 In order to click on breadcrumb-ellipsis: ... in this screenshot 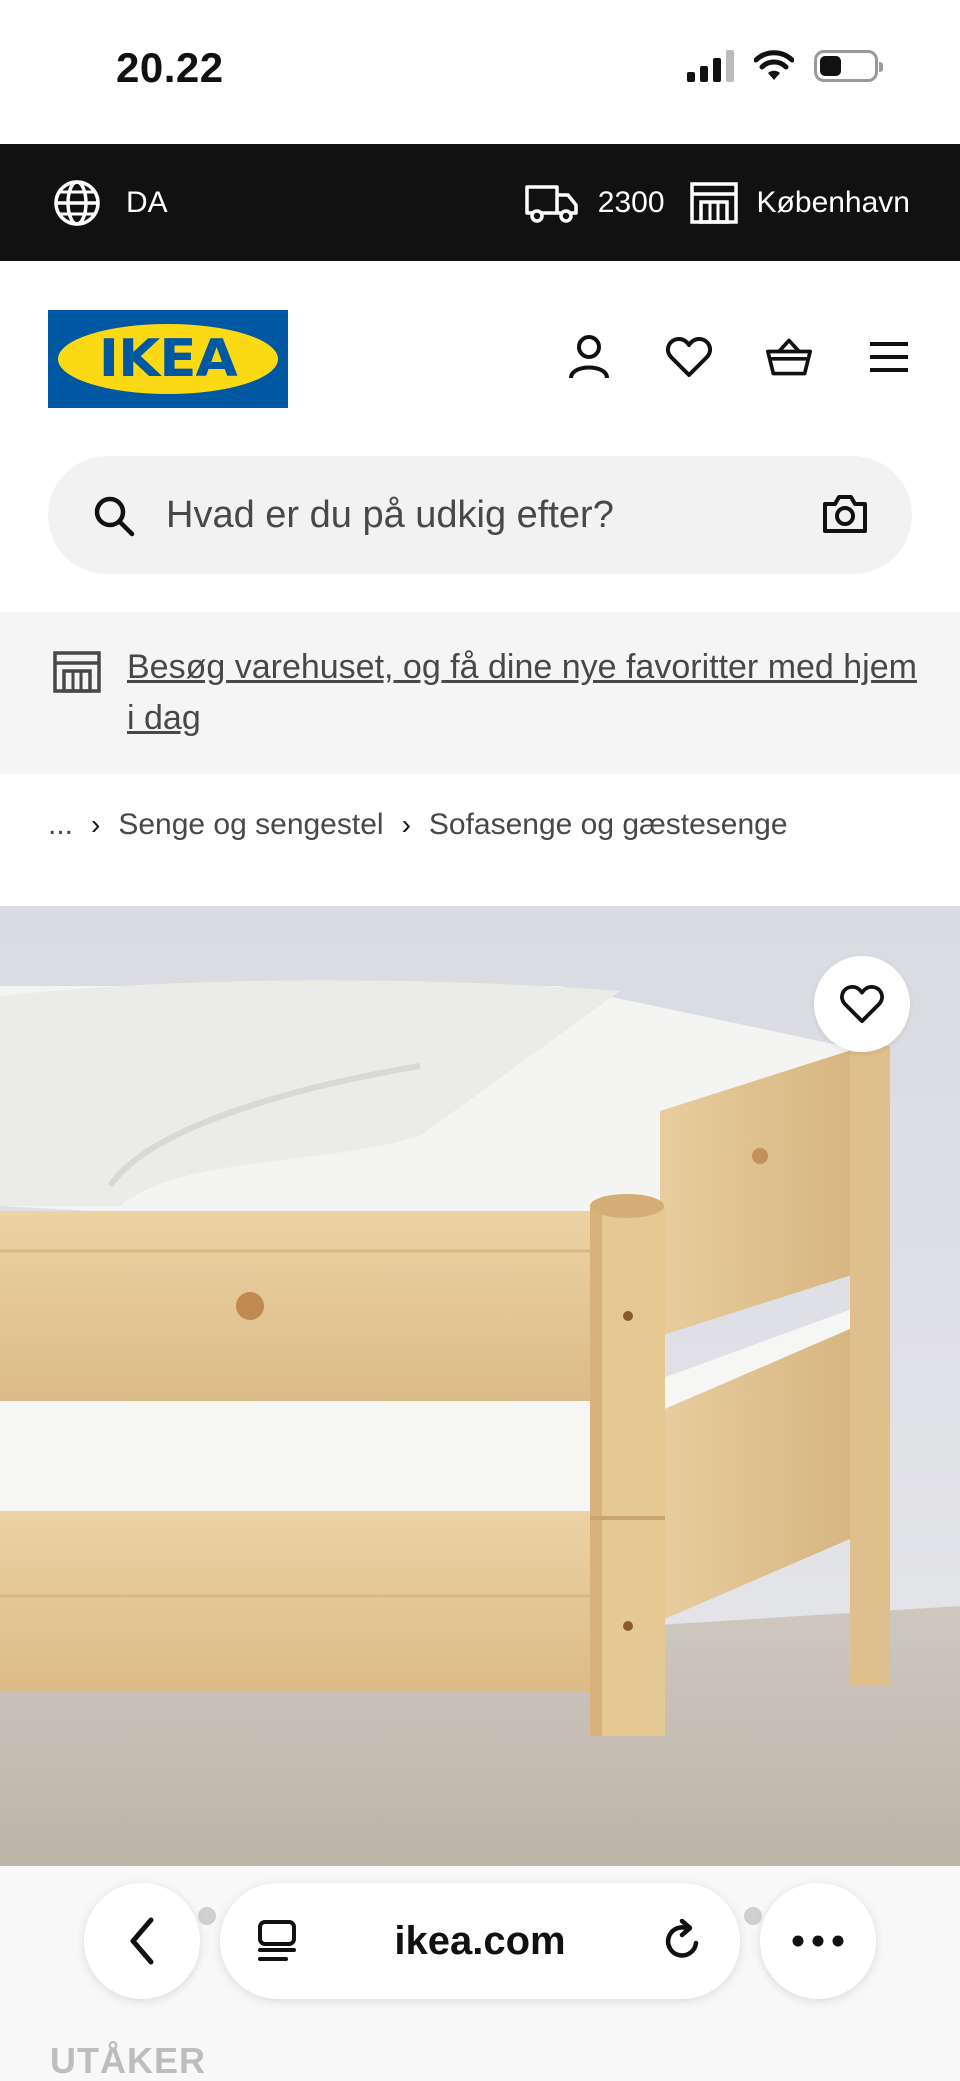, I will do `click(60, 825)`.